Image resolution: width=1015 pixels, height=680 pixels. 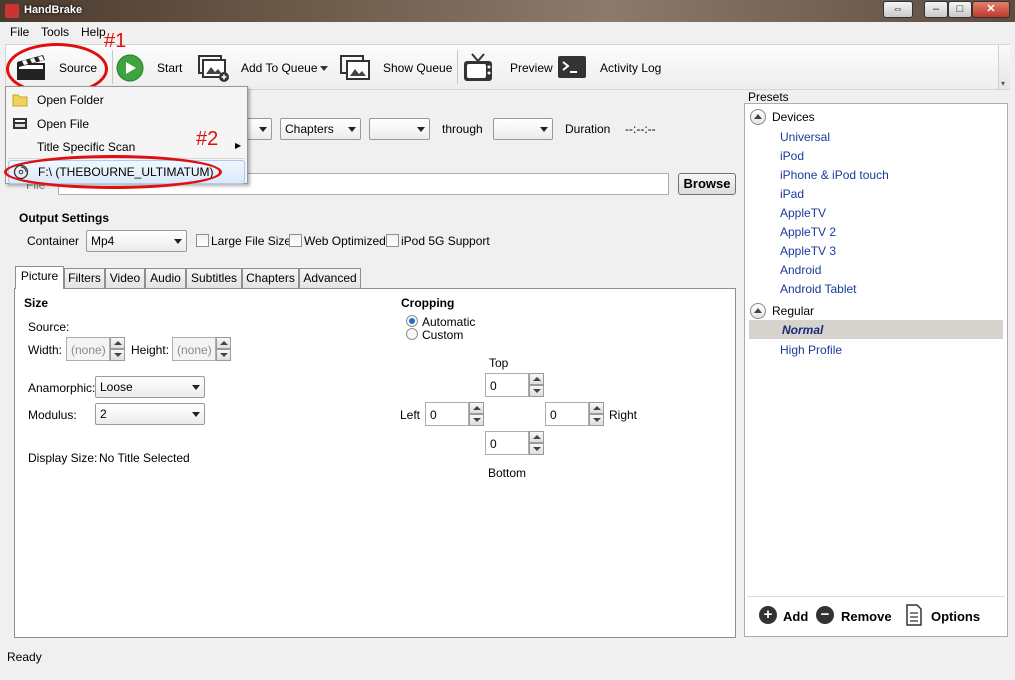 I want to click on tab-video: Video, so click(x=125, y=278).